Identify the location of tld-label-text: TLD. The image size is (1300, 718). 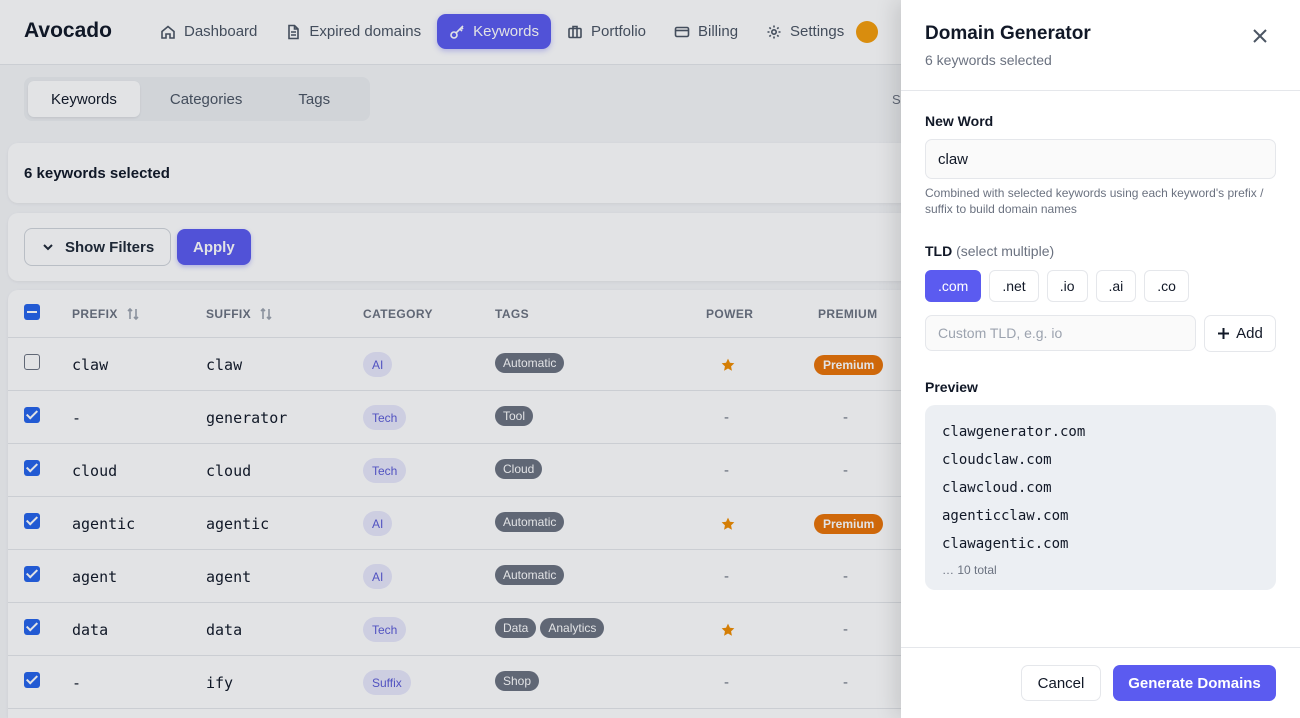
(939, 251).